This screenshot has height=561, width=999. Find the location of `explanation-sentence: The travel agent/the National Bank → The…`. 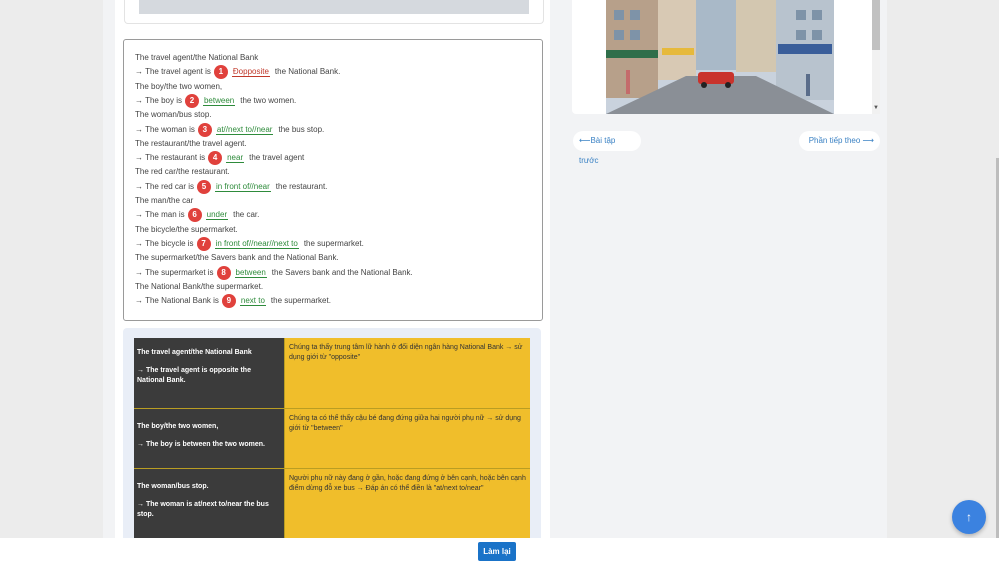

explanation-sentence: The travel agent/the National Bank → The… is located at coordinates (209, 373).